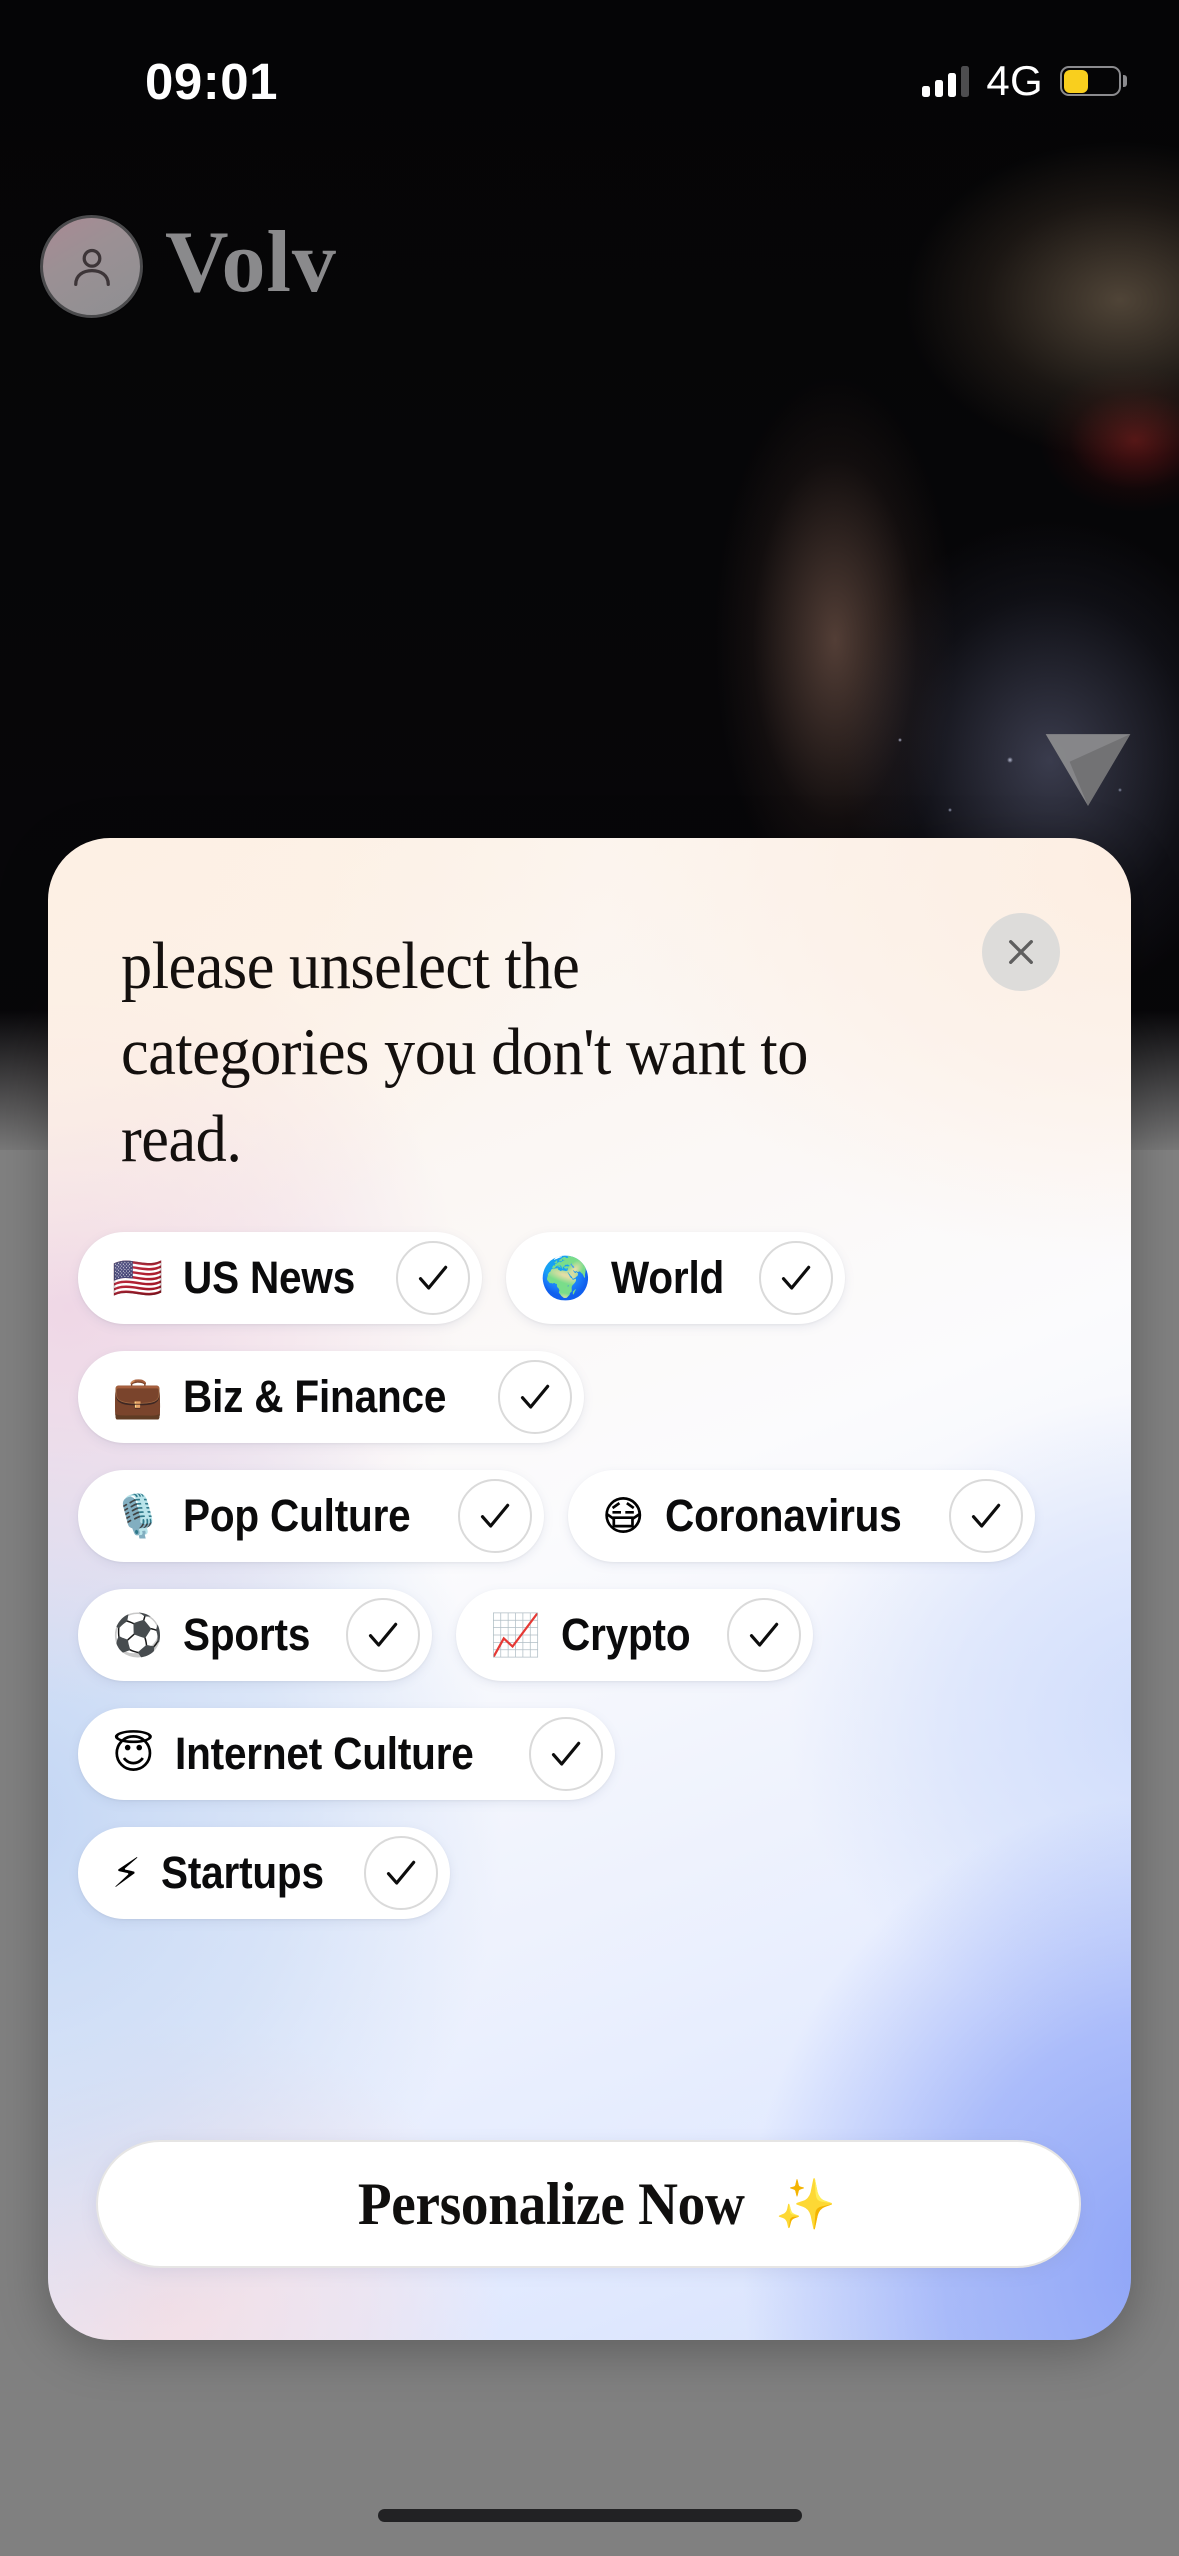 The width and height of the screenshot is (1179, 2556). I want to click on battery-low-power-icon, so click(1093, 81).